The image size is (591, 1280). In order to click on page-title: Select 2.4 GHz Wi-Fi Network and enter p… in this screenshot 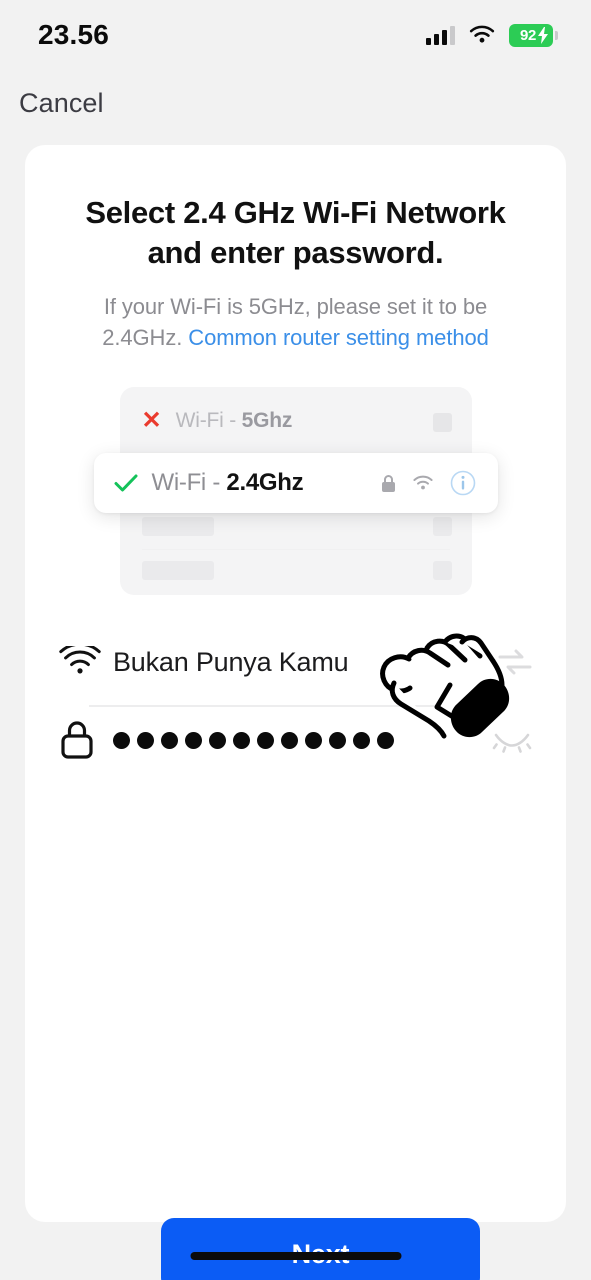, I will do `click(295, 232)`.